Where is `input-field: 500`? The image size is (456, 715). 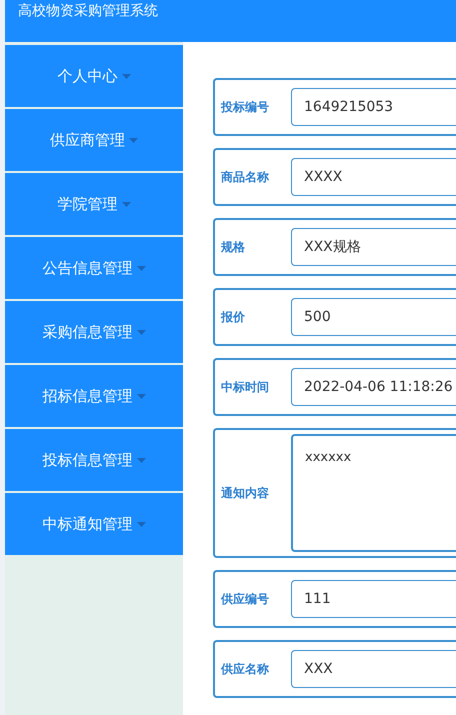 input-field: 500 is located at coordinates (373, 317).